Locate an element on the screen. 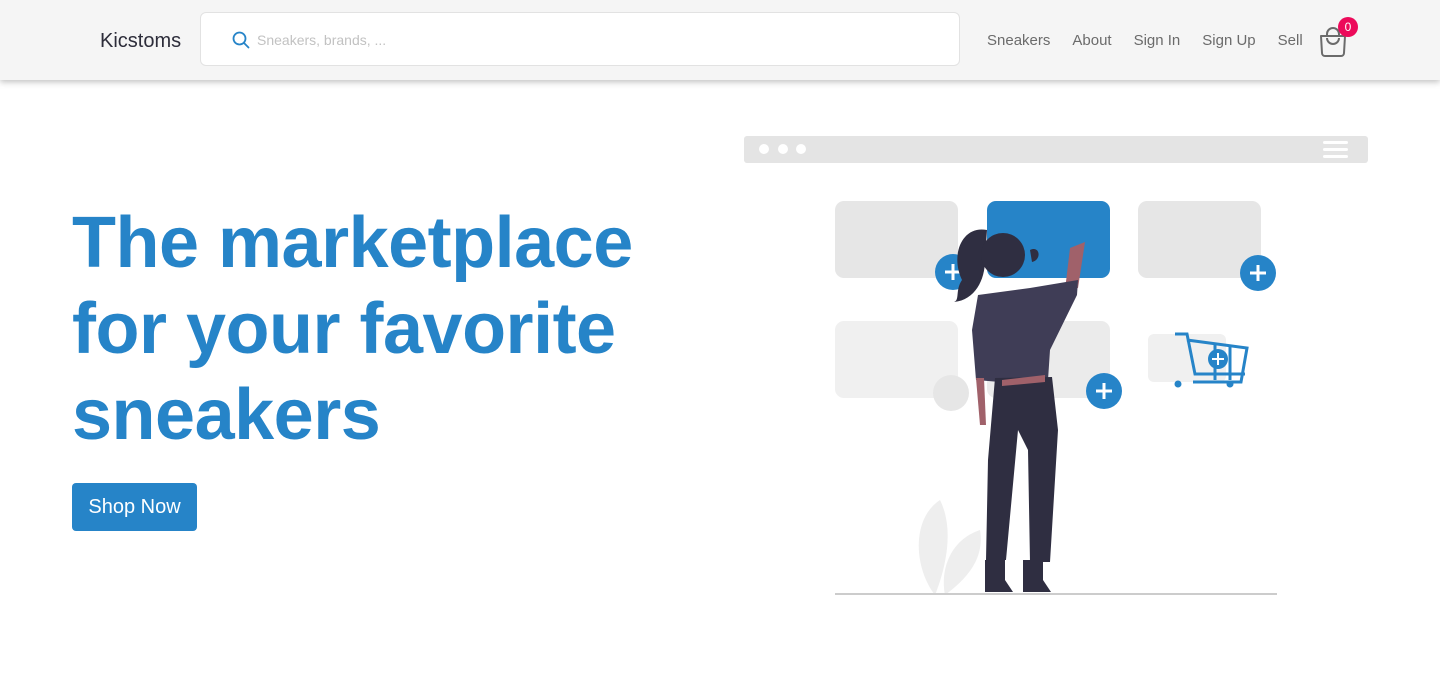  nav-link-sell: Sell is located at coordinates (1290, 40).